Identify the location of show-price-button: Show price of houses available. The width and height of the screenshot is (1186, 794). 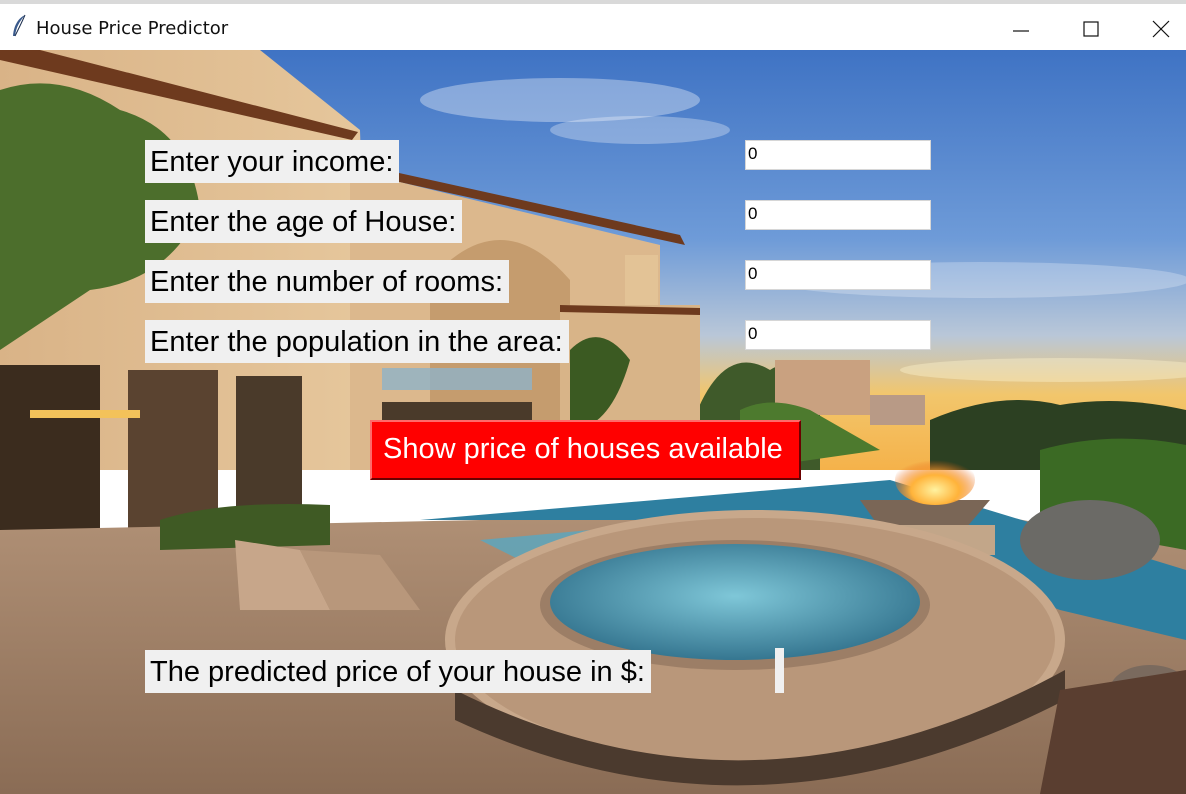
(585, 450).